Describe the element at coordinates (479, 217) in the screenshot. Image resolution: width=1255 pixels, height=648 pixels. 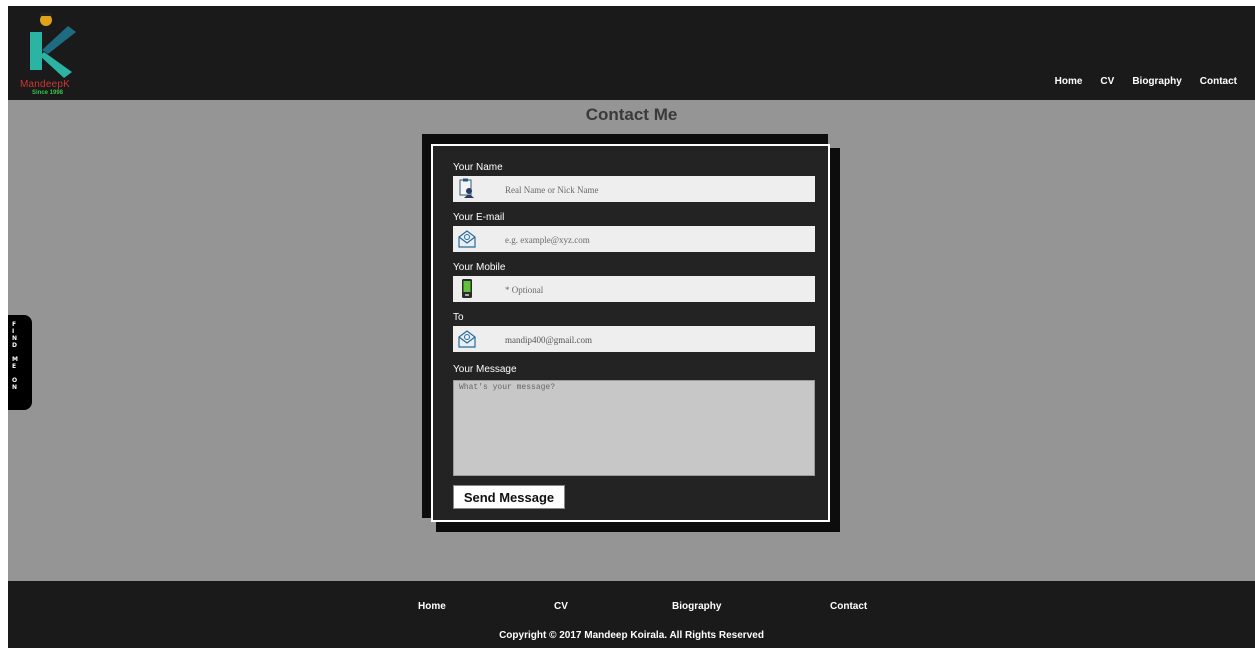
I see `email-label: Your E-mail` at that location.